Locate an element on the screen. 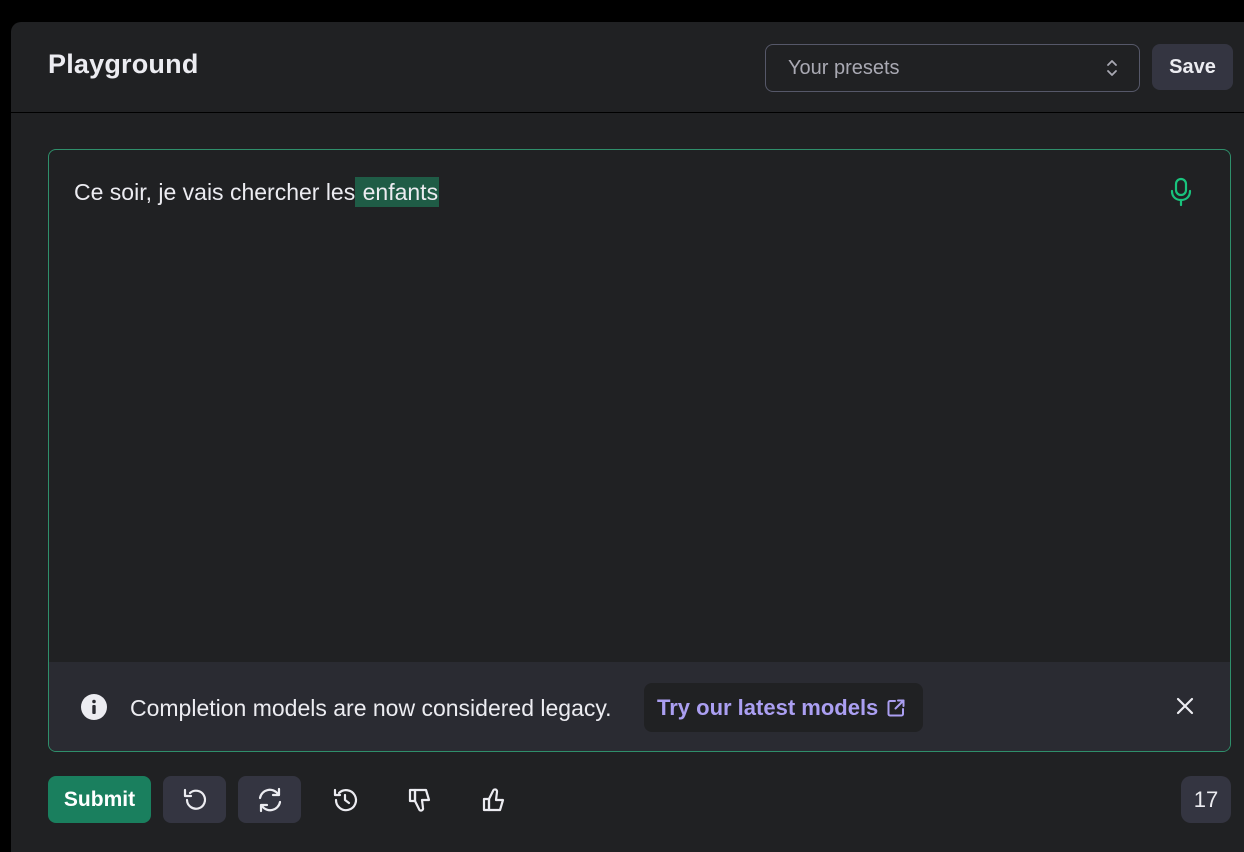  save-button: Save is located at coordinates (1192, 67).